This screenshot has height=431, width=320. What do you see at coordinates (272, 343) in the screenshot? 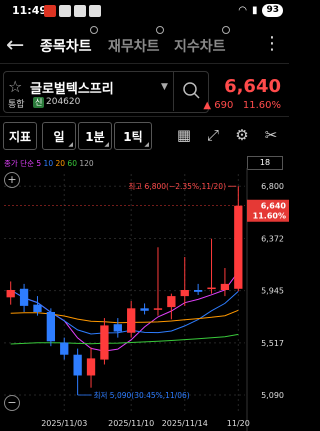
I see `y-tick-label: 5,517` at bounding box center [272, 343].